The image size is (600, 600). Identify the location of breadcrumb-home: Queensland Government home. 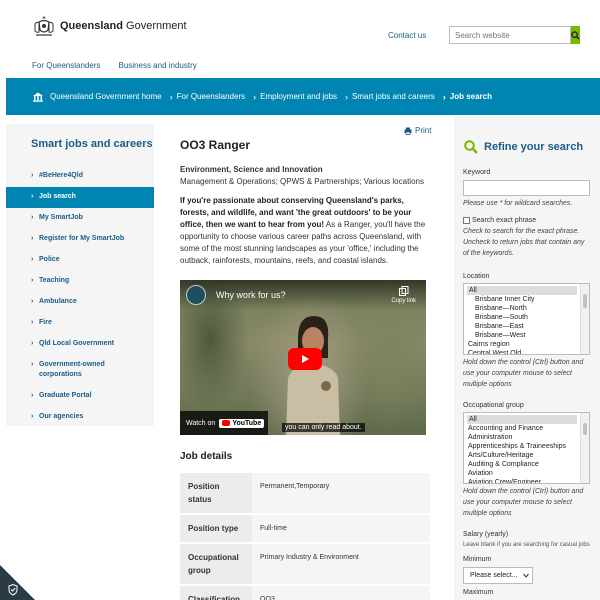
(97, 97).